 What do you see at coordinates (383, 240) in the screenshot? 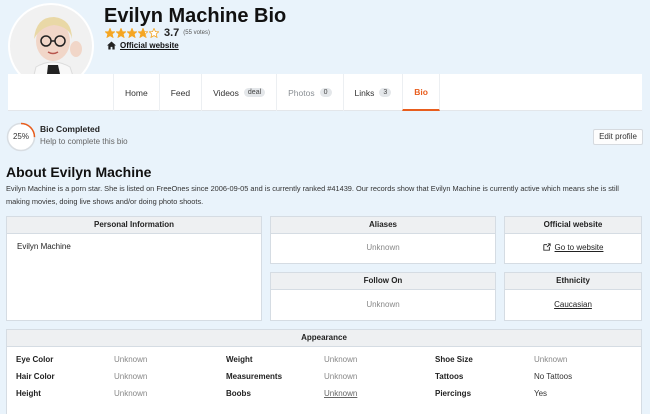
I see `aliases-card: Aliases Unknown` at bounding box center [383, 240].